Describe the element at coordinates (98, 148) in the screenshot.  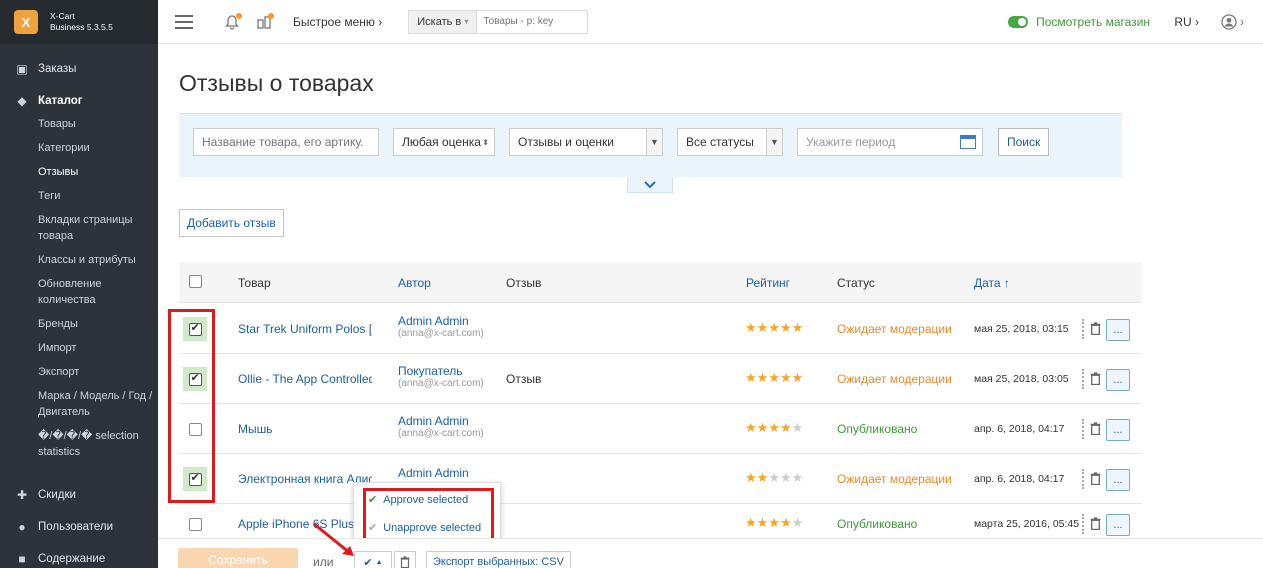
I see `sidebar-subitem-categories: Категории` at that location.